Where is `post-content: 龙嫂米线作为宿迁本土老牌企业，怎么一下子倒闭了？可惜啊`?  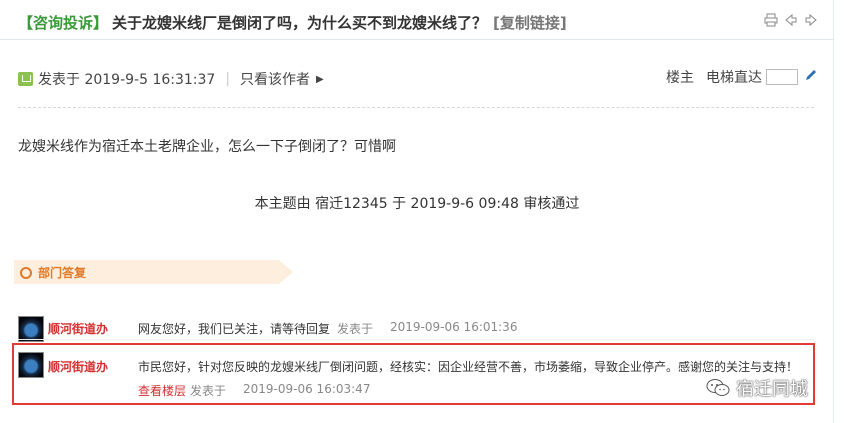
post-content: 龙嫂米线作为宿迁本土老牌企业，怎么一下子倒闭了？可惜啊 is located at coordinates (207, 147).